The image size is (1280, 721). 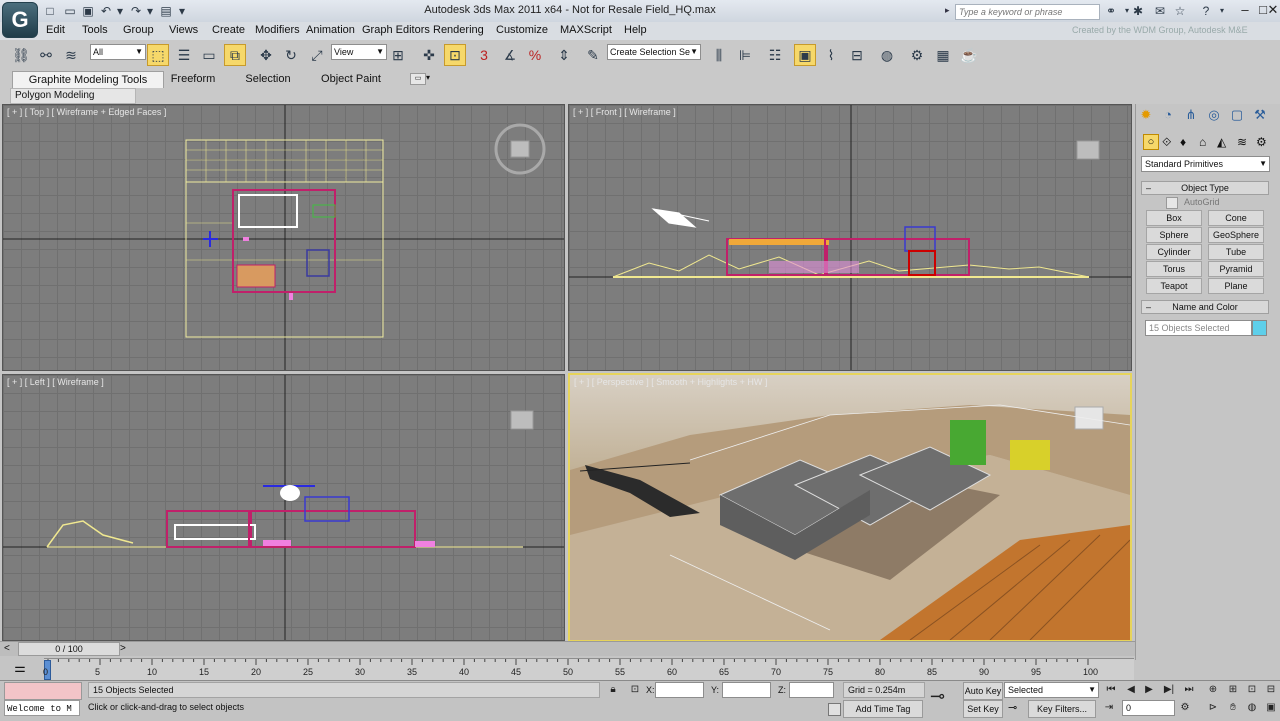 What do you see at coordinates (277, 30) in the screenshot?
I see `menu-modifiers: Modifiers` at bounding box center [277, 30].